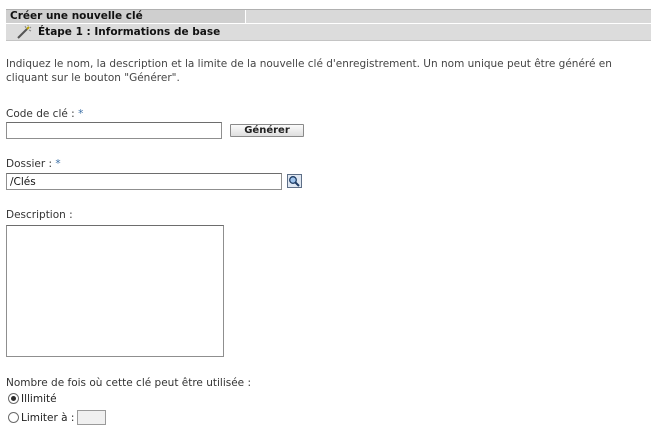 Image resolution: width=657 pixels, height=426 pixels. What do you see at coordinates (115, 291) in the screenshot?
I see `description-textarea` at bounding box center [115, 291].